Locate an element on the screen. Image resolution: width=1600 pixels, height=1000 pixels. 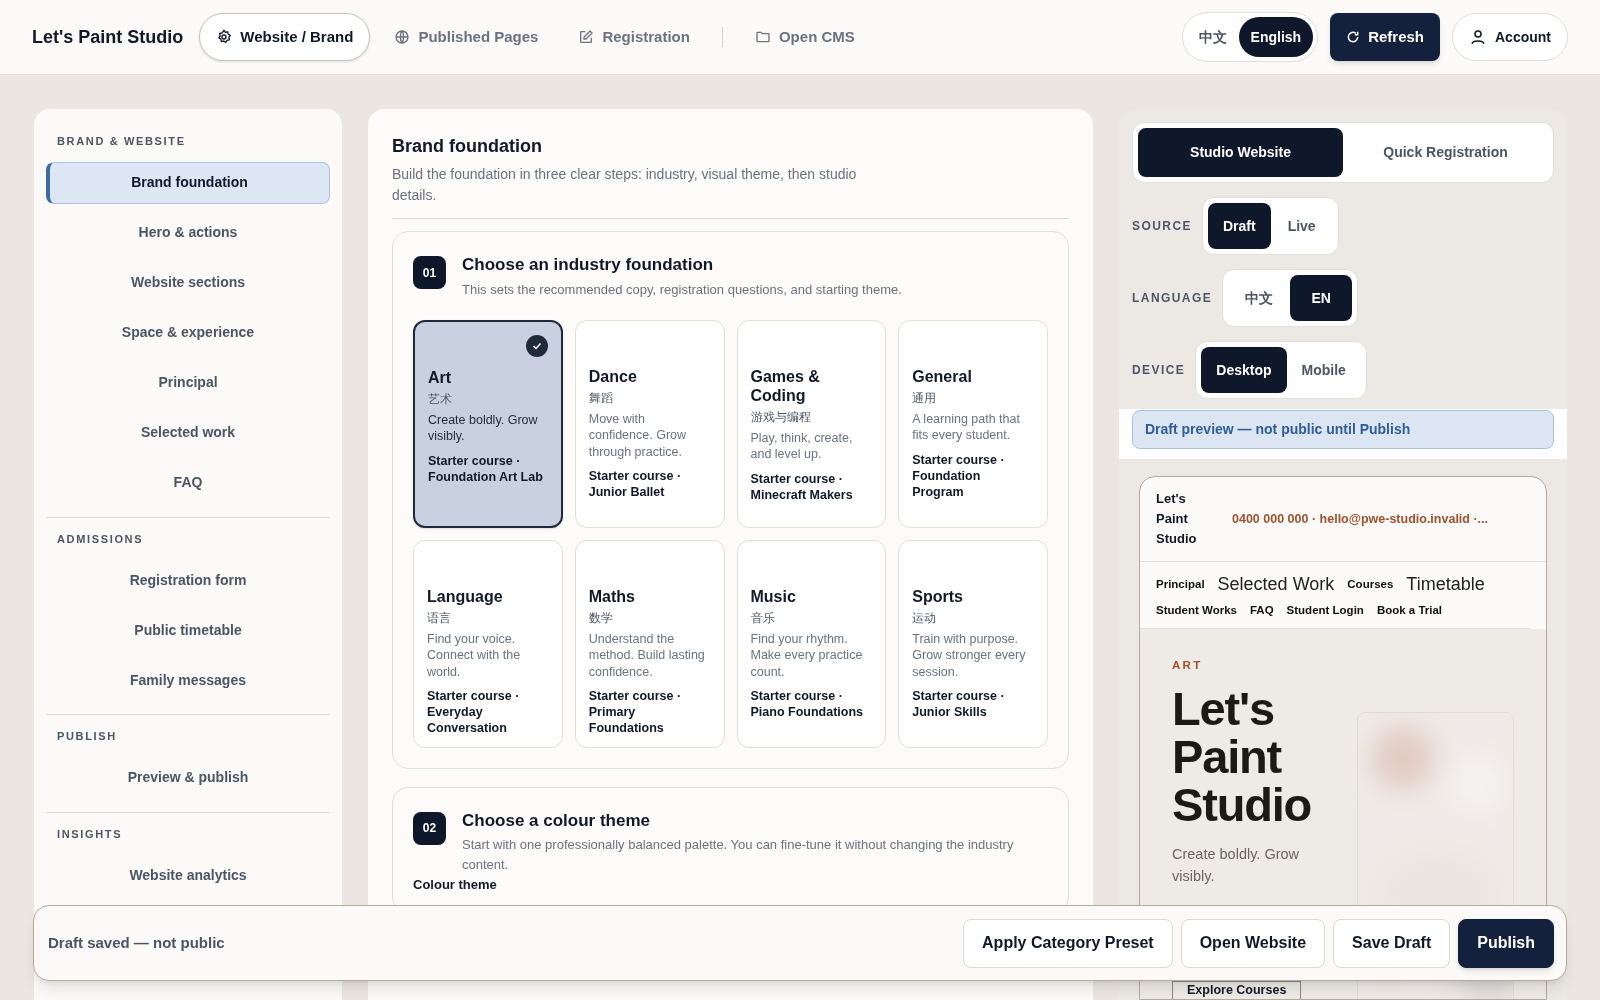
starter-course: Starter course · Foundation Art Lab is located at coordinates (486, 468).